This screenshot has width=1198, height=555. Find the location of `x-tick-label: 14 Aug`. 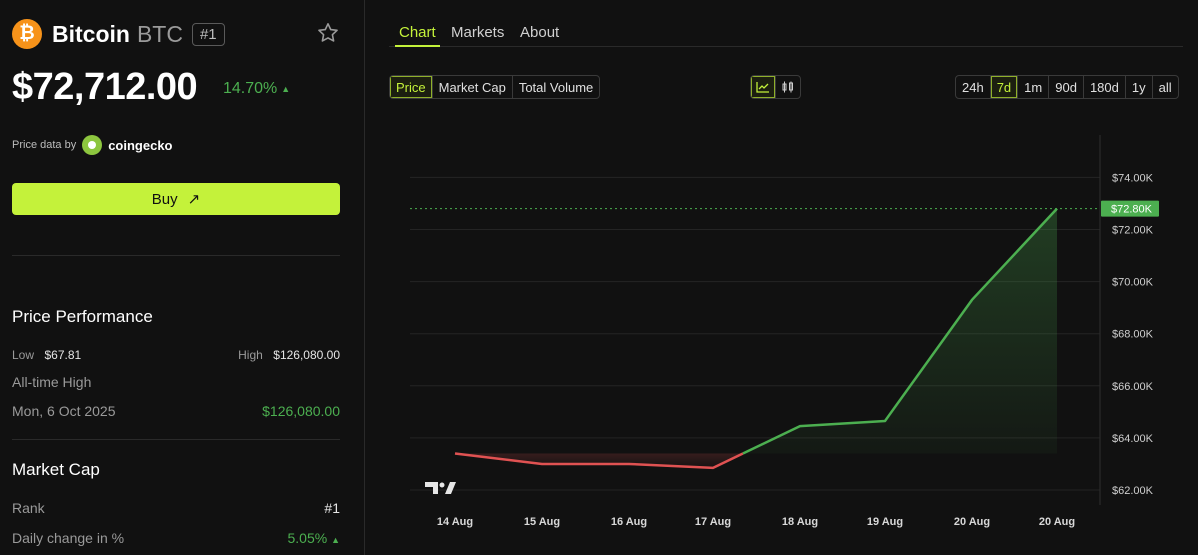

x-tick-label: 14 Aug is located at coordinates (455, 522).